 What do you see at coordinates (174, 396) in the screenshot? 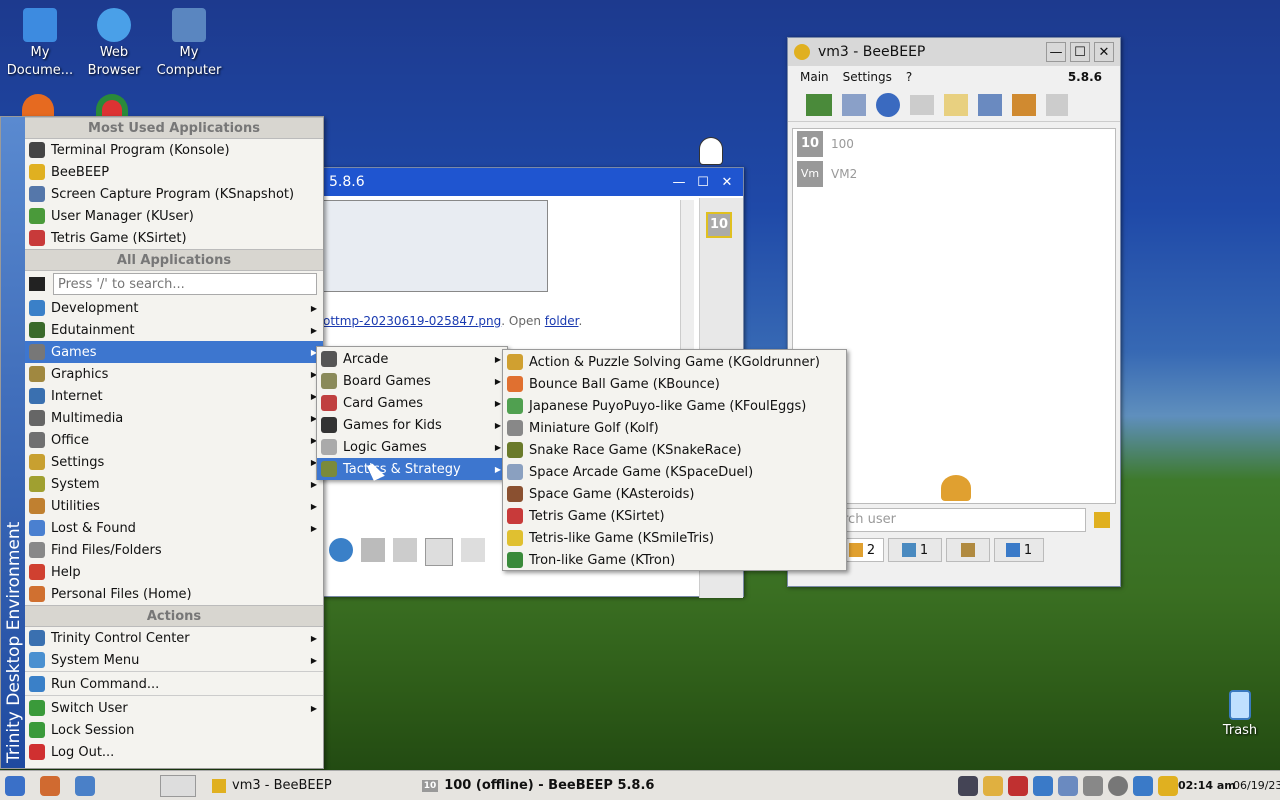
I see `menu-item-internet: Internet ▶` at bounding box center [174, 396].